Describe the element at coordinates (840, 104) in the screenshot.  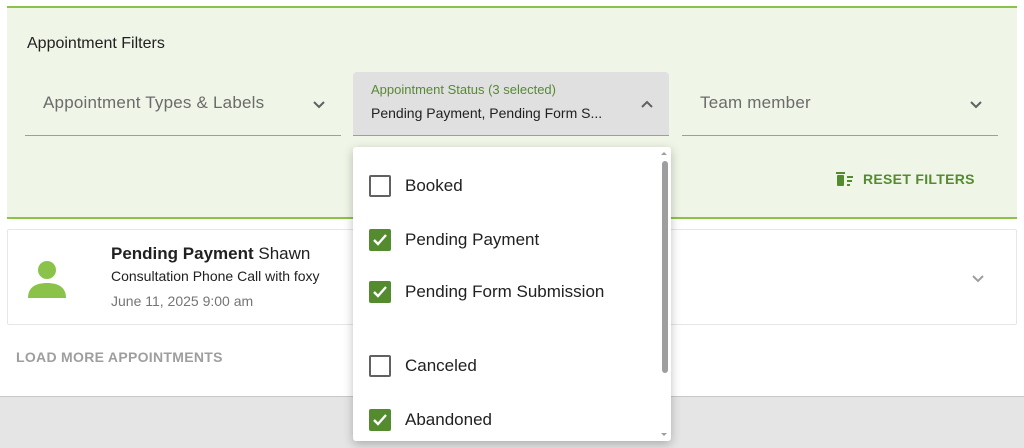
I see `team-member-select: Team member` at that location.